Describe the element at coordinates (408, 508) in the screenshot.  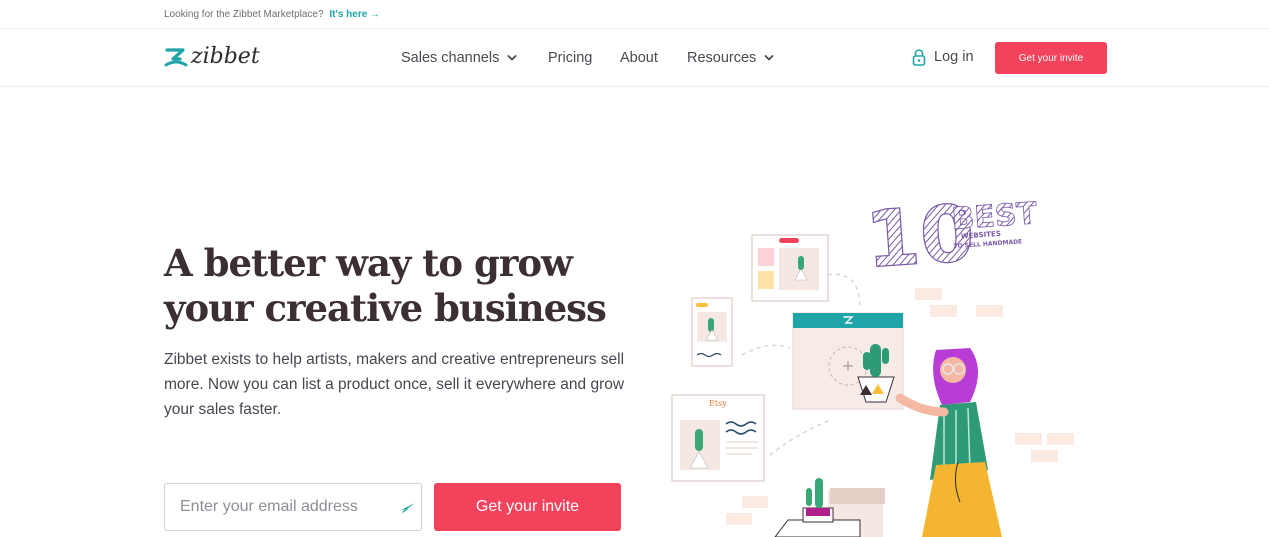
I see `paper-plane-icon` at that location.